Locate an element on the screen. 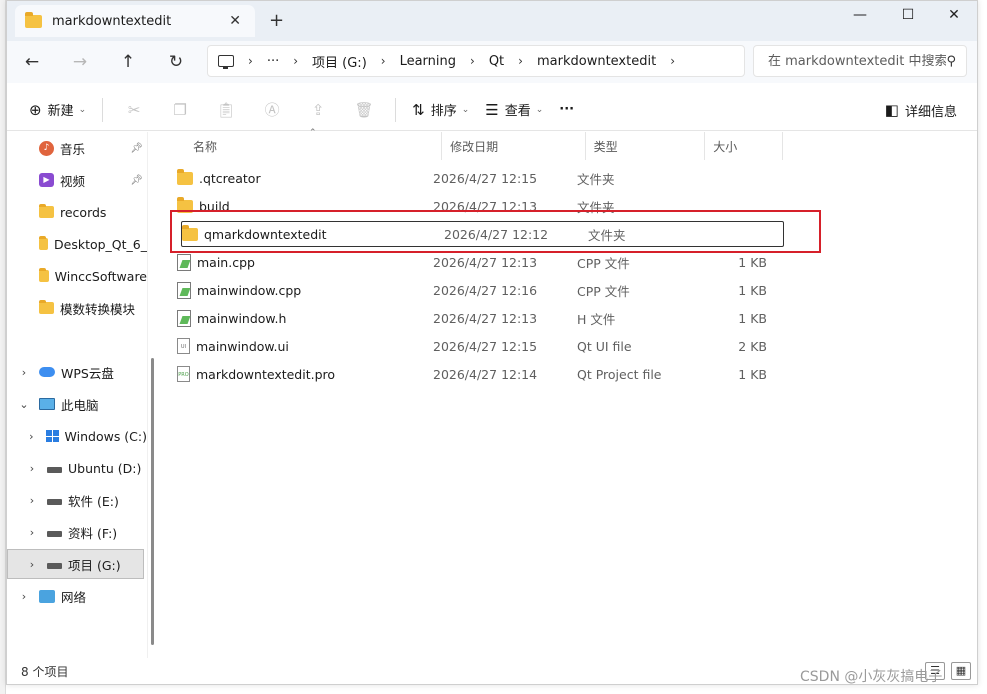 This screenshot has width=987, height=694. share-icon: ⇪ is located at coordinates (318, 110).